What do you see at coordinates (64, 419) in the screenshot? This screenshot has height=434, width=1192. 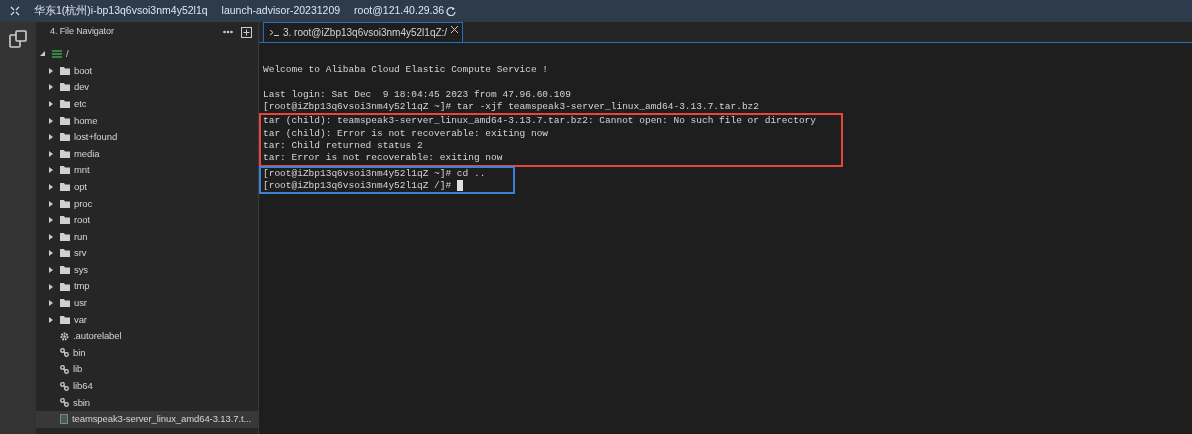 I see `file-icon` at bounding box center [64, 419].